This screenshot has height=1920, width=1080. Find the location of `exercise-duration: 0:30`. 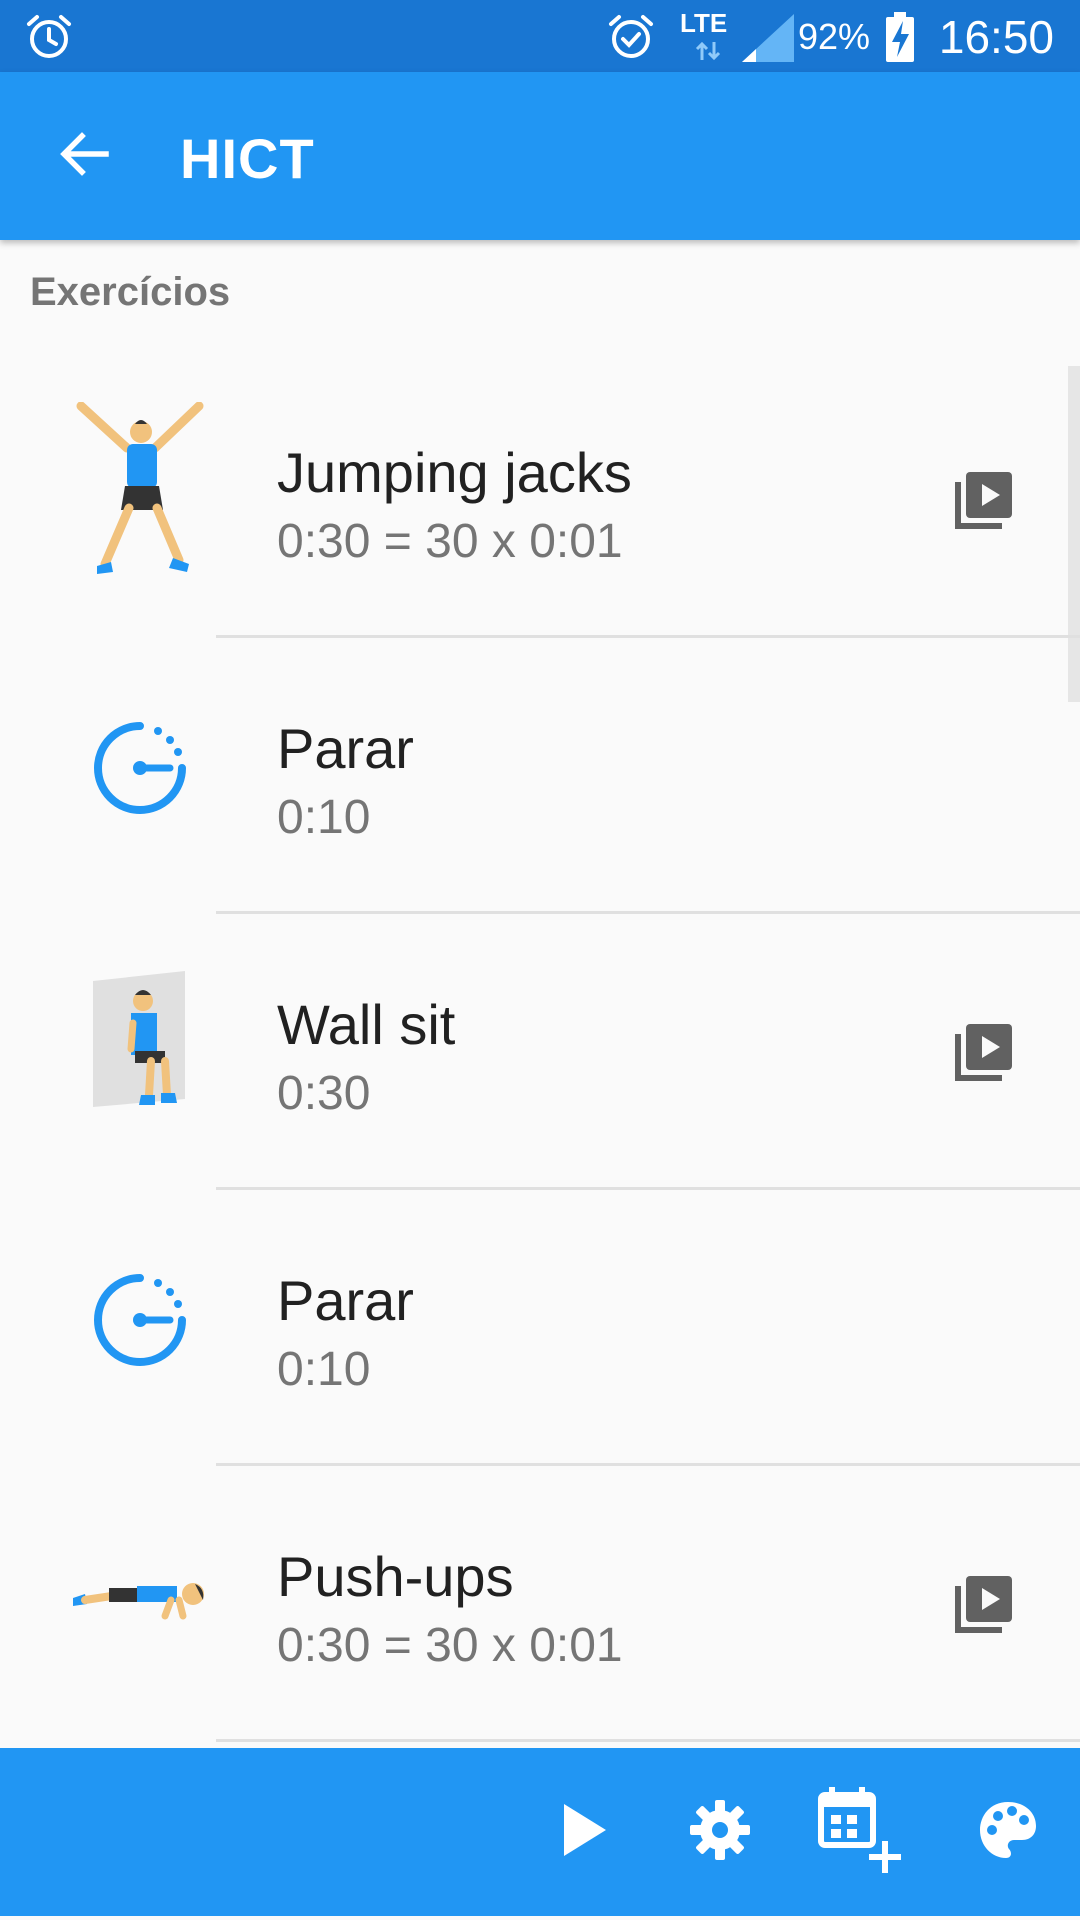

exercise-duration: 0:30 is located at coordinates (324, 1093).